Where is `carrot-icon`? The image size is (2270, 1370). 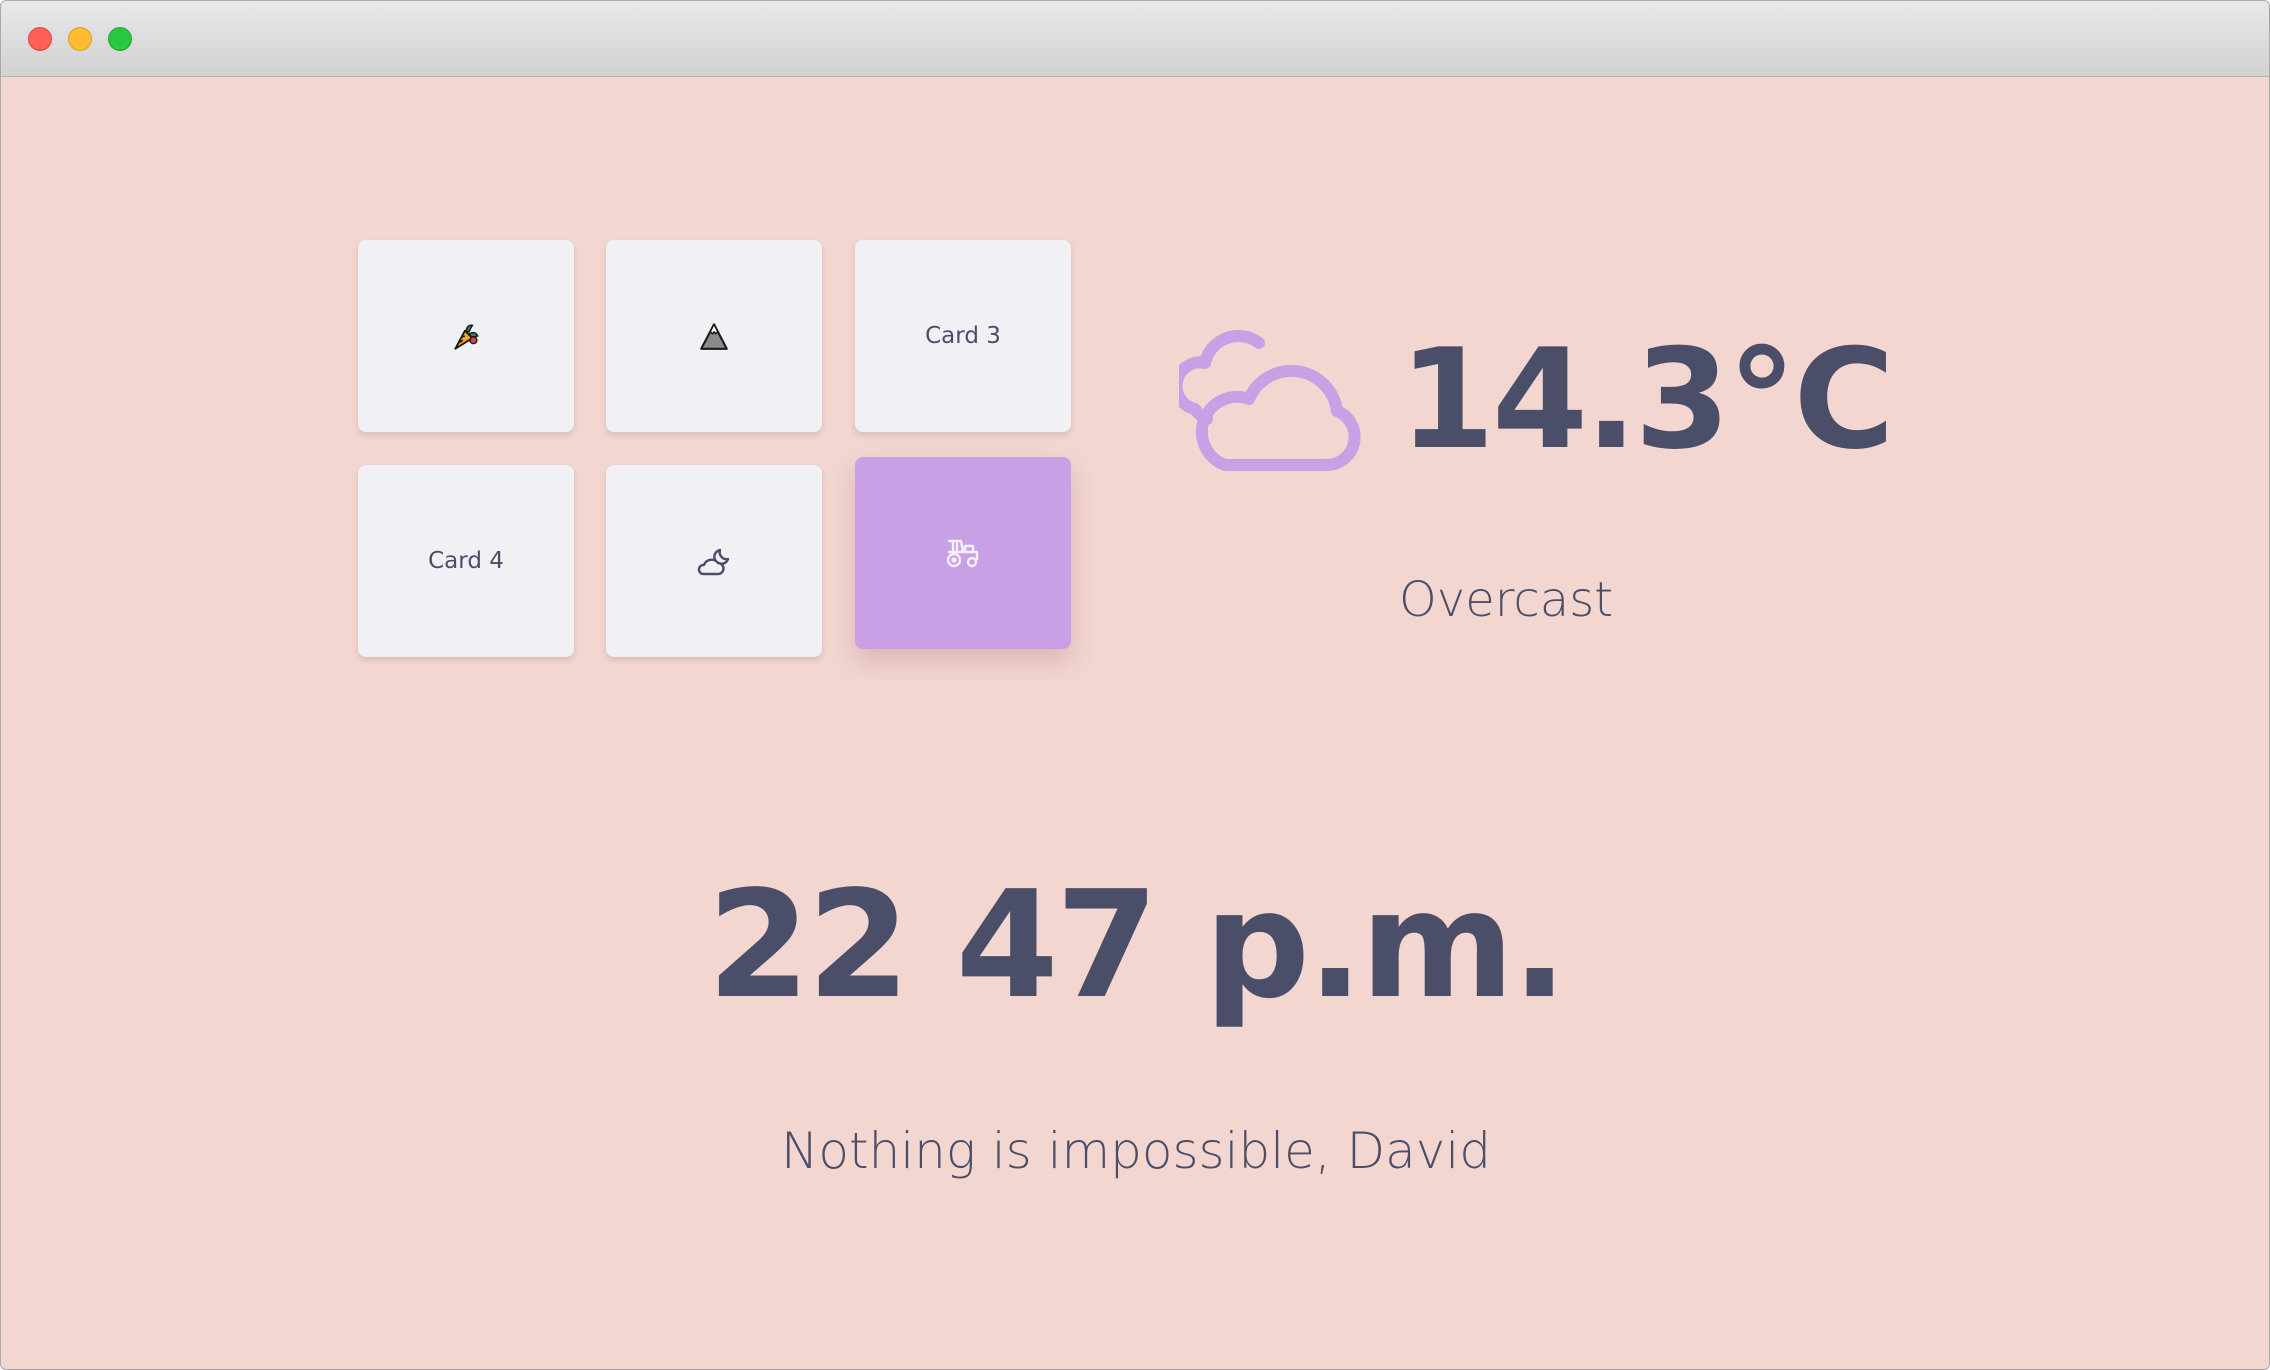 carrot-icon is located at coordinates (466, 337).